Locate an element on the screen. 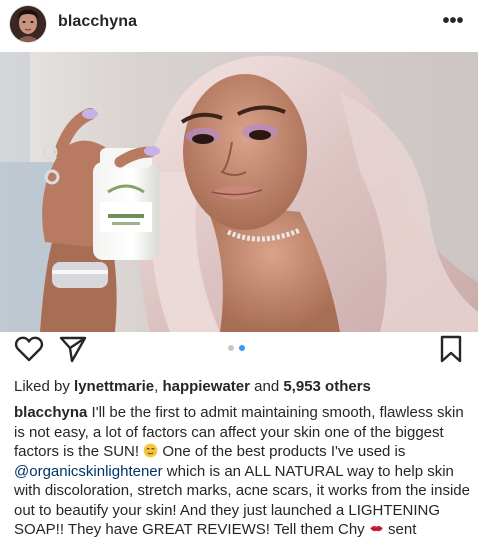  profile-avatar is located at coordinates (28, 24).